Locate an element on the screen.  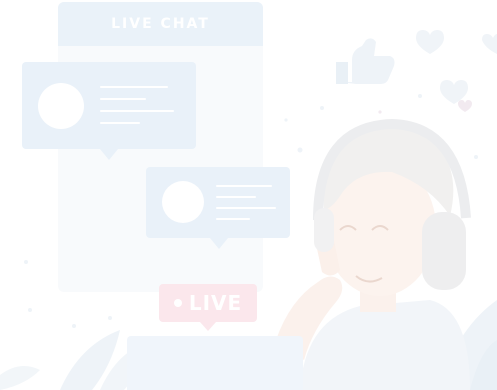
live-badge-tail is located at coordinates (208, 326).